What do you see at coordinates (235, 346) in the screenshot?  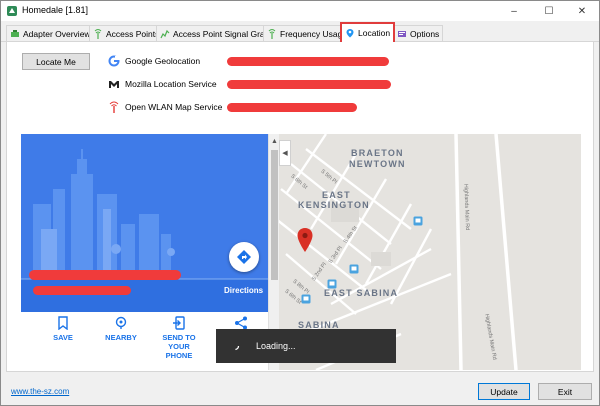 I see `spinner-icon` at bounding box center [235, 346].